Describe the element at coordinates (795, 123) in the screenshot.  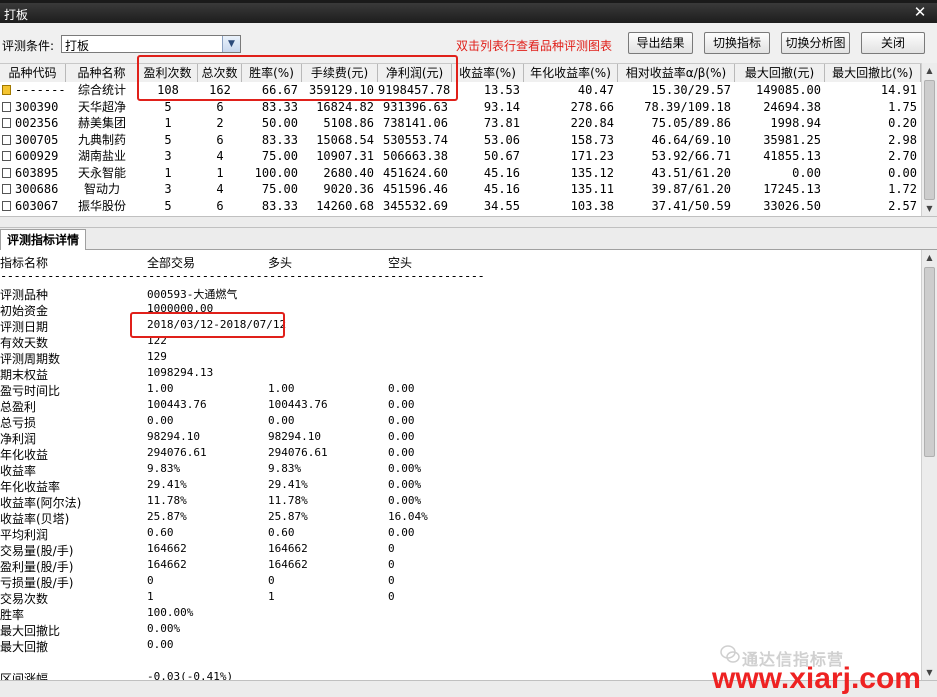
I see `cell-maxdd: 1998.94` at that location.